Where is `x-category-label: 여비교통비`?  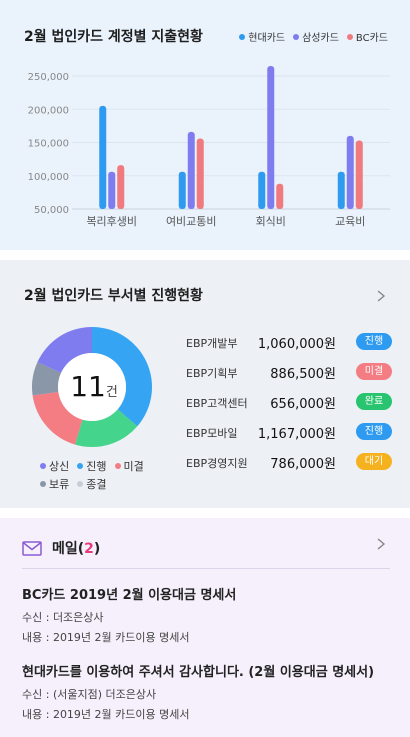
x-category-label: 여비교통비 is located at coordinates (191, 221).